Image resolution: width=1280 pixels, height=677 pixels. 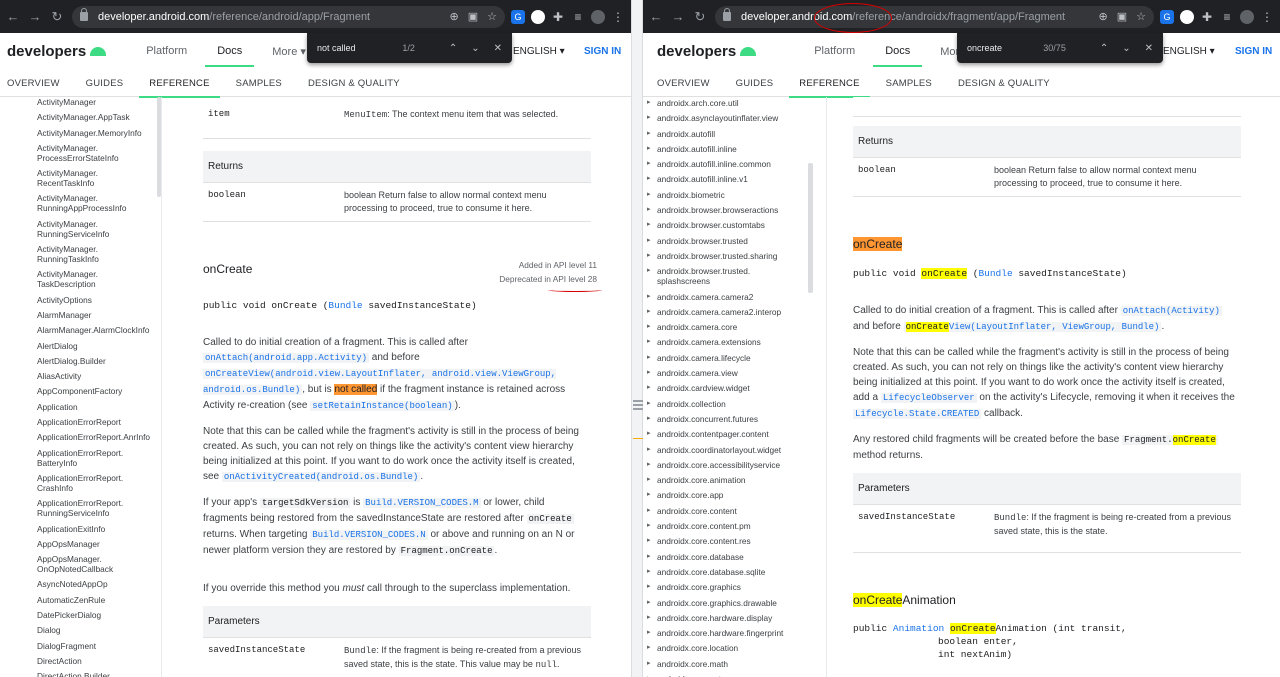 I want to click on sidebar-item: androidx.arch.core.util, so click(x=734, y=103).